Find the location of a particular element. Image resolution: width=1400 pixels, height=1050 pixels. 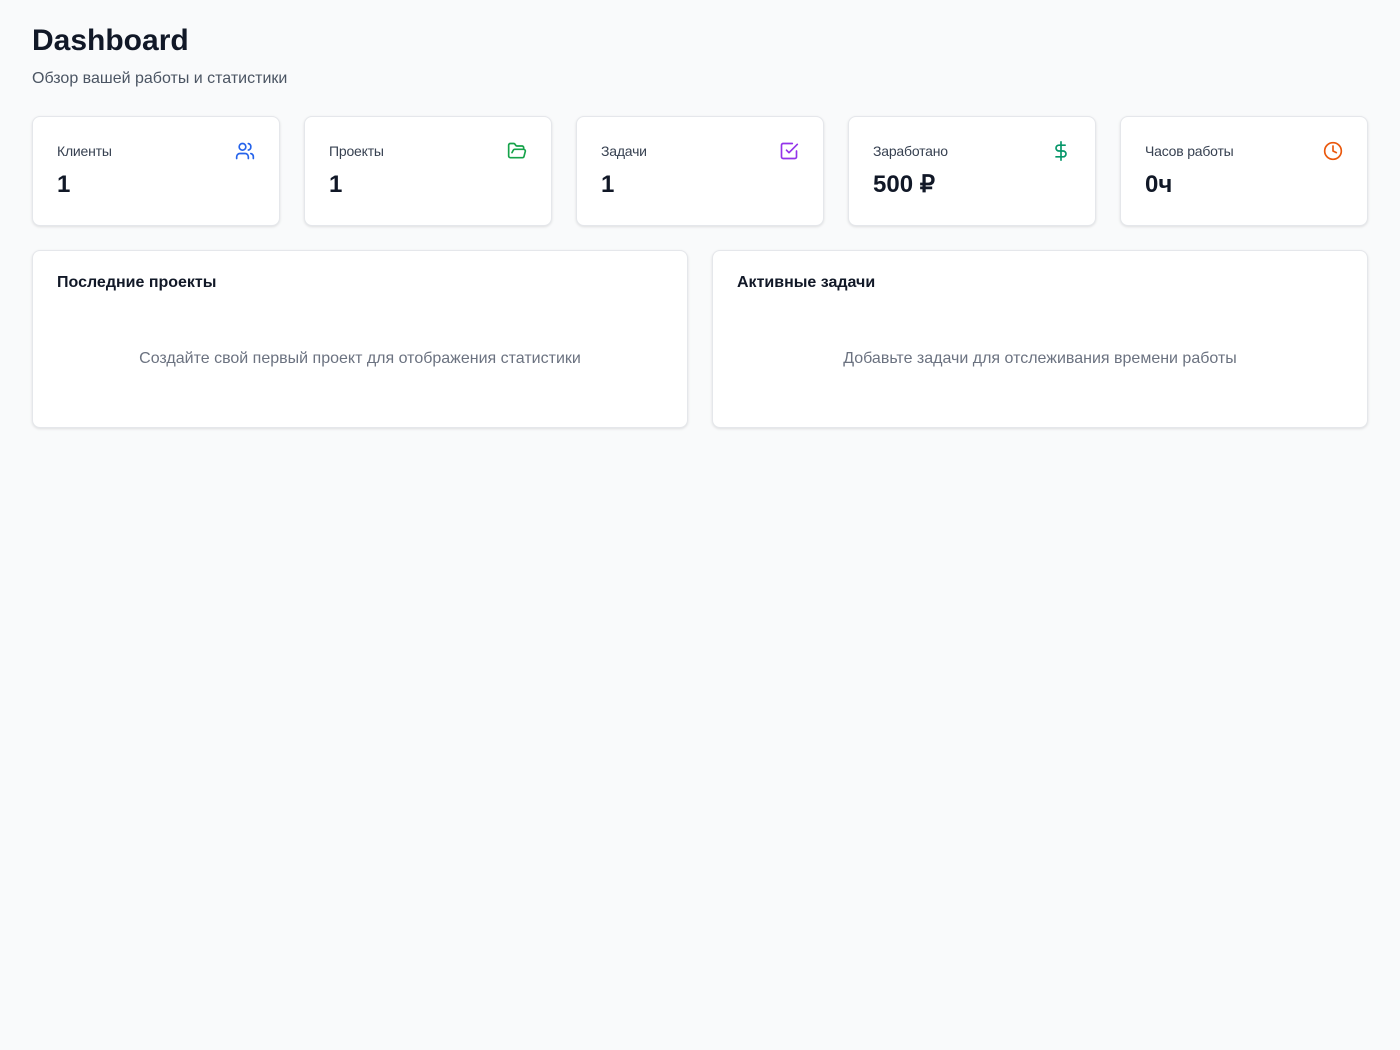

stat-card-clients: Клиенты 1 is located at coordinates (156, 171).